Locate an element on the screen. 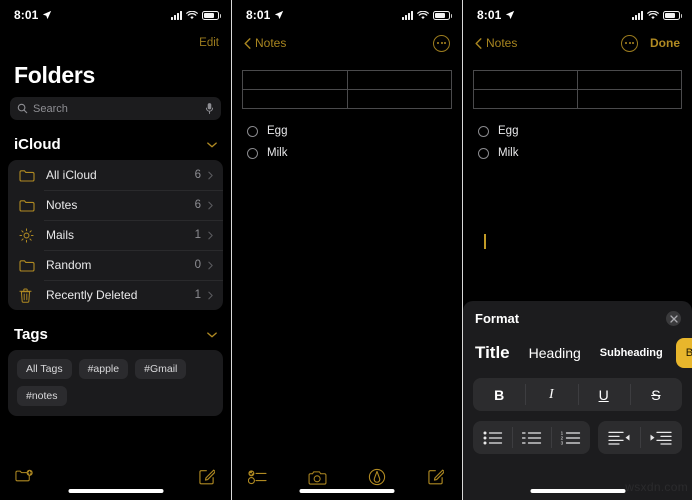  section-header-tags: Tags is located at coordinates (115, 330).